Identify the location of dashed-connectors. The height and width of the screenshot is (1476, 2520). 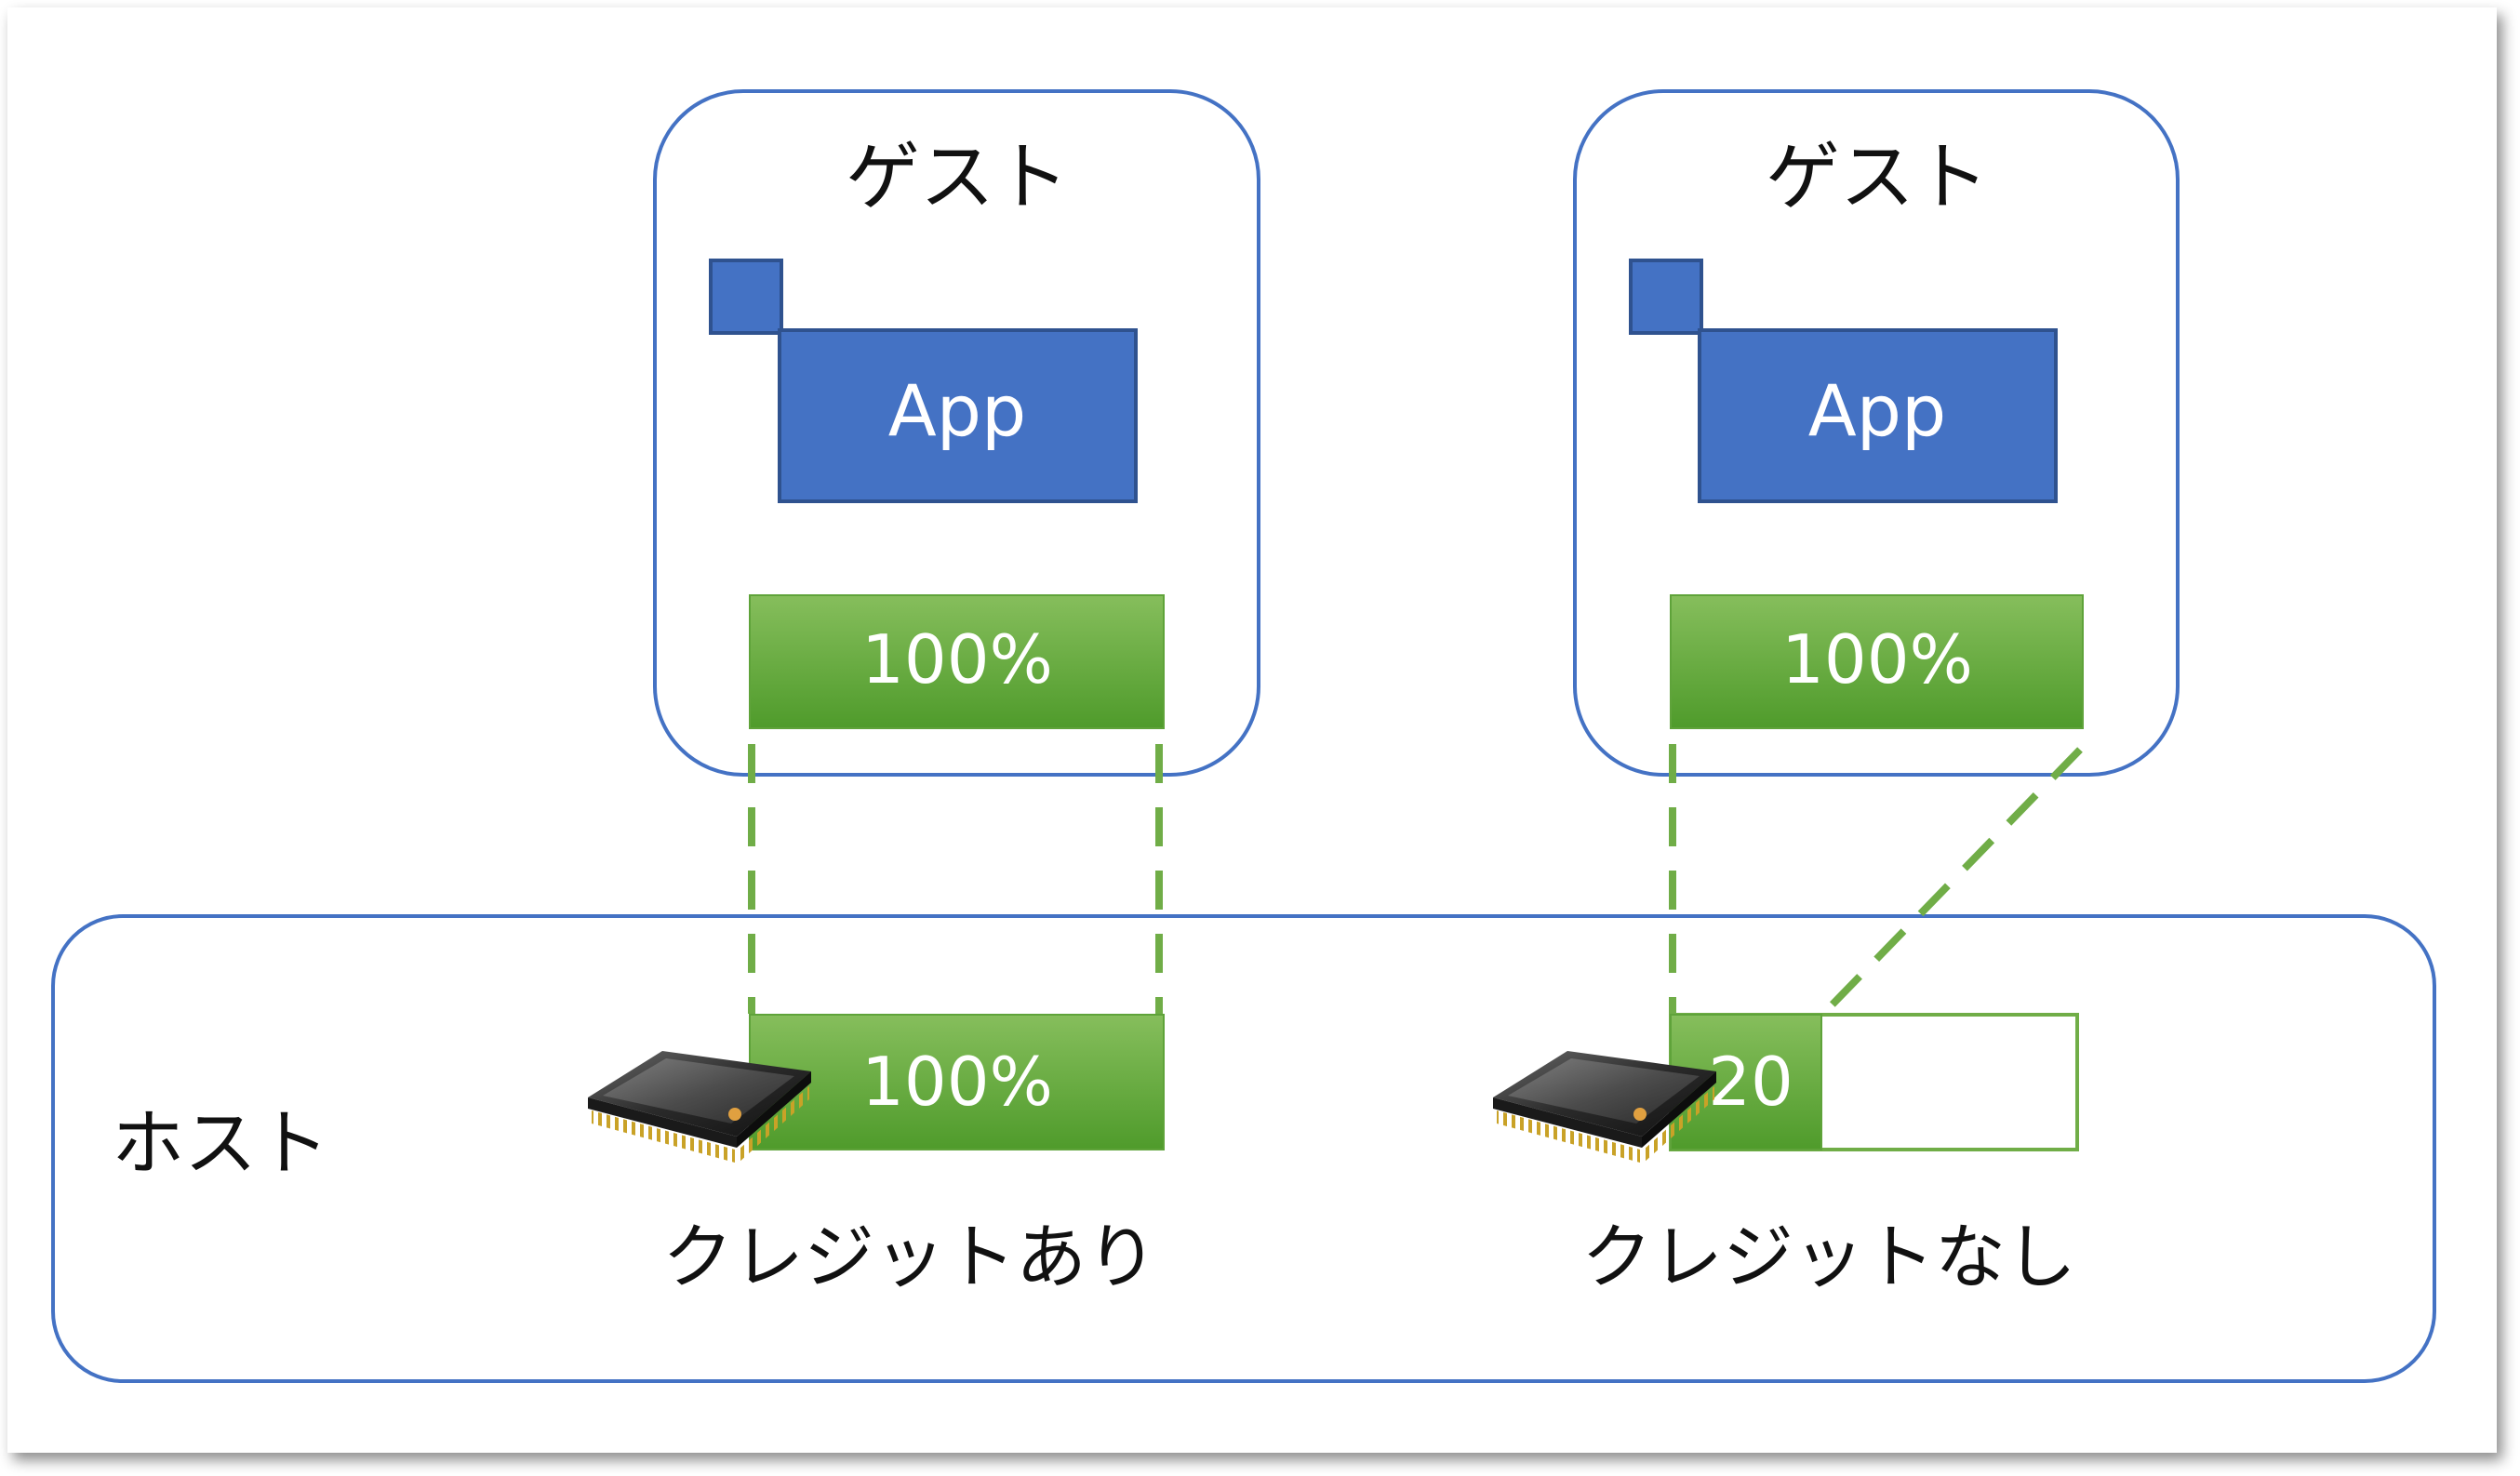
(1415, 879).